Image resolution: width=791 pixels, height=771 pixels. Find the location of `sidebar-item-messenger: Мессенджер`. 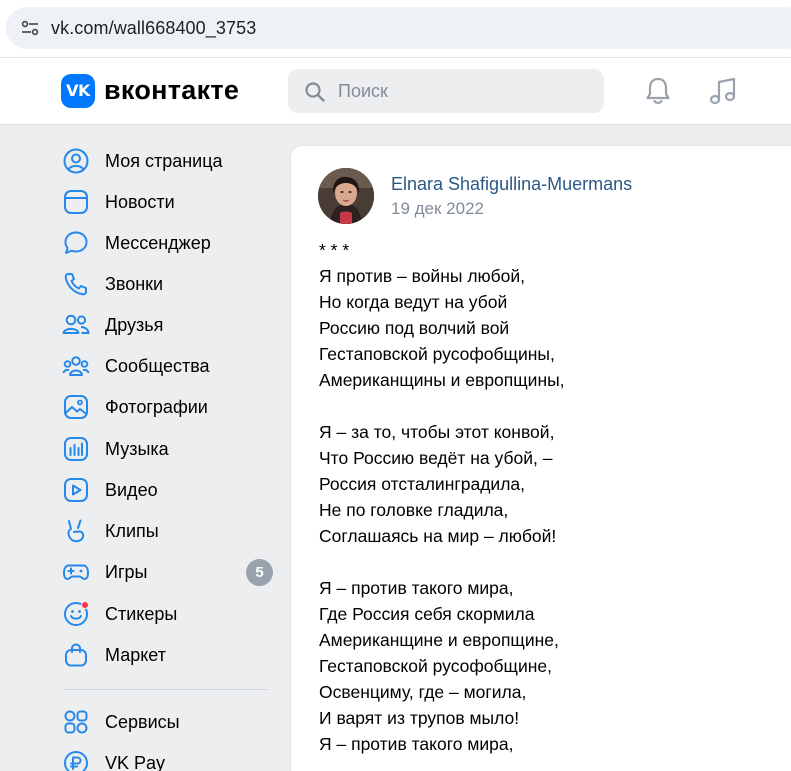

sidebar-item-messenger: Мессенджер is located at coordinates (169, 243).